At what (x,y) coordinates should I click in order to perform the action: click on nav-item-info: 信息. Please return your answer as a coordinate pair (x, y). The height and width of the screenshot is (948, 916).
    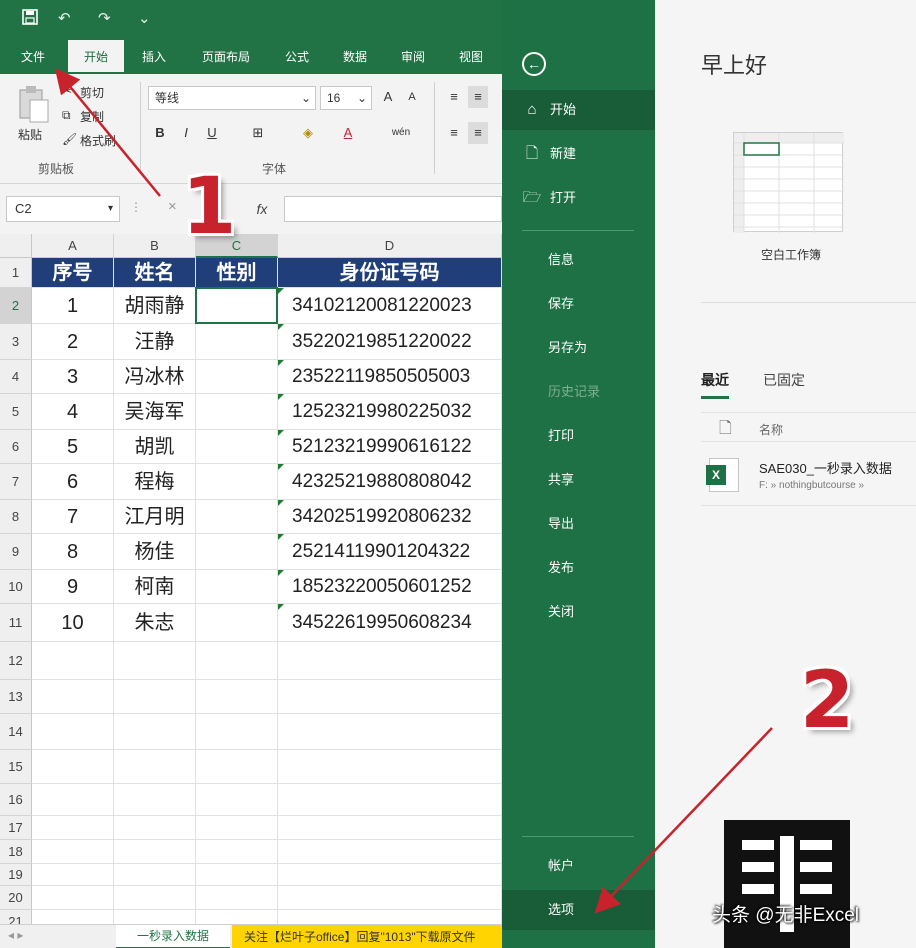
    Looking at the image, I should click on (578, 260).